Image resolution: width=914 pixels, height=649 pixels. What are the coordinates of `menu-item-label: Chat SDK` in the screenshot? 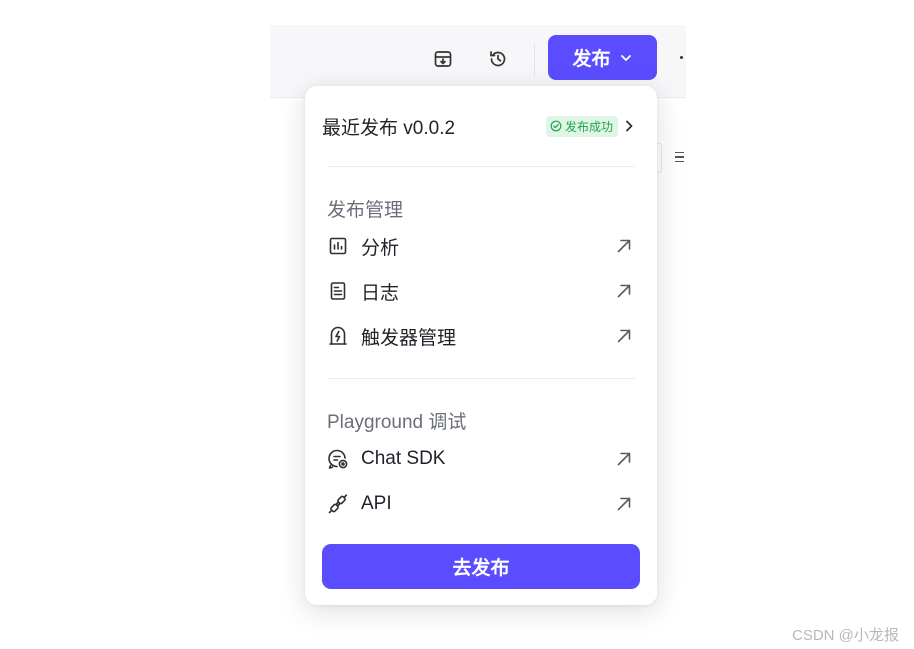 It's located at (403, 458).